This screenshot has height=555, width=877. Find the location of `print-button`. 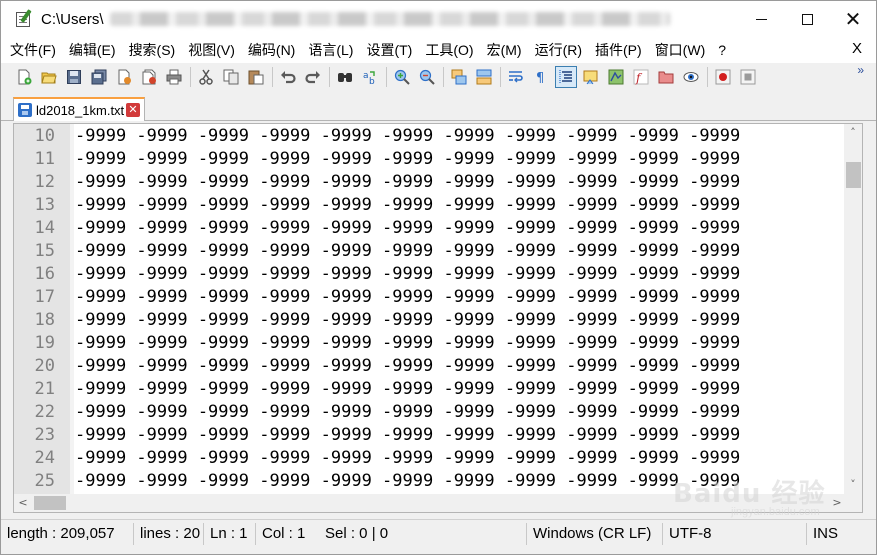

print-button is located at coordinates (174, 77).